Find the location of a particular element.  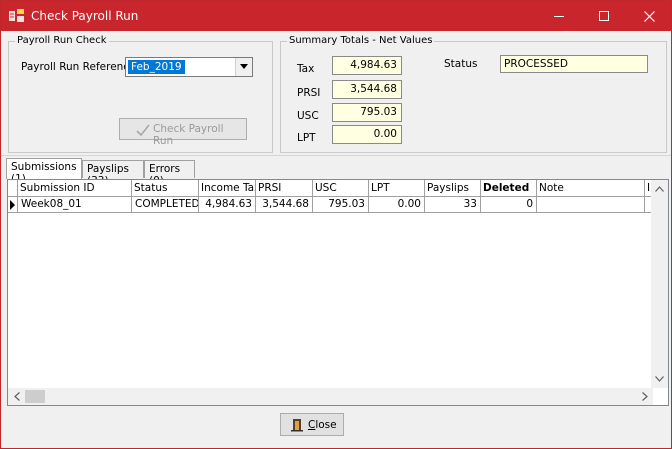

payroll-run-check-legend: Payroll Run Check is located at coordinates (62, 40).